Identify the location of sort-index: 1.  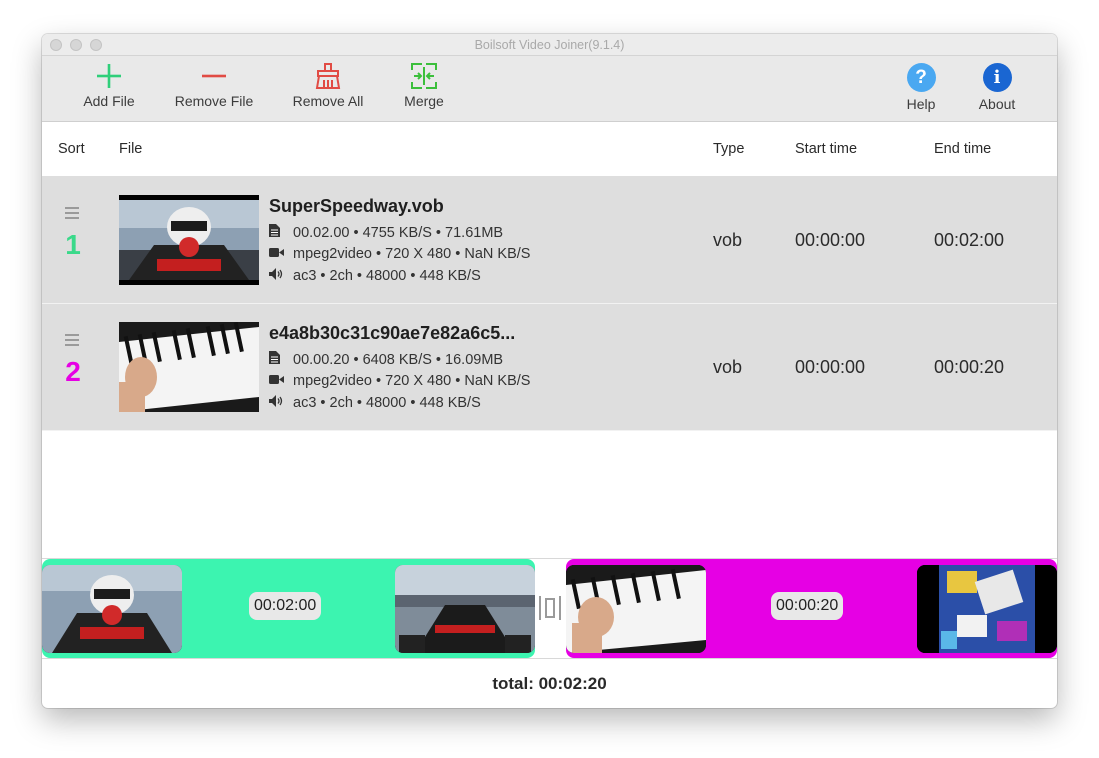
(73, 244).